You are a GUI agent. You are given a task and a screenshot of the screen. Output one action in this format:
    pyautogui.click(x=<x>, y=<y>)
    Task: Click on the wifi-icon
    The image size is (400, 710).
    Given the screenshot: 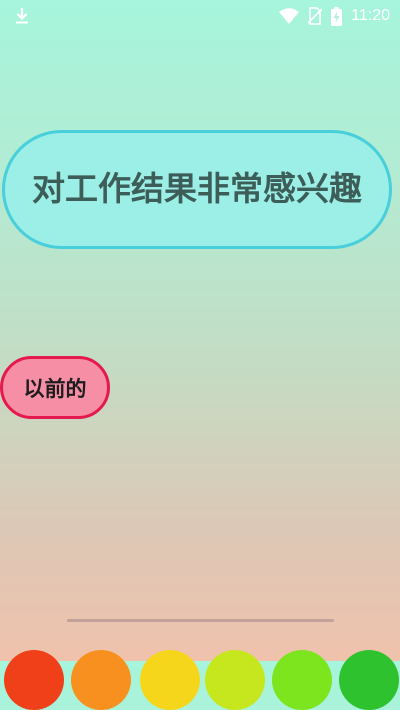 What is the action you would take?
    pyautogui.click(x=289, y=16)
    